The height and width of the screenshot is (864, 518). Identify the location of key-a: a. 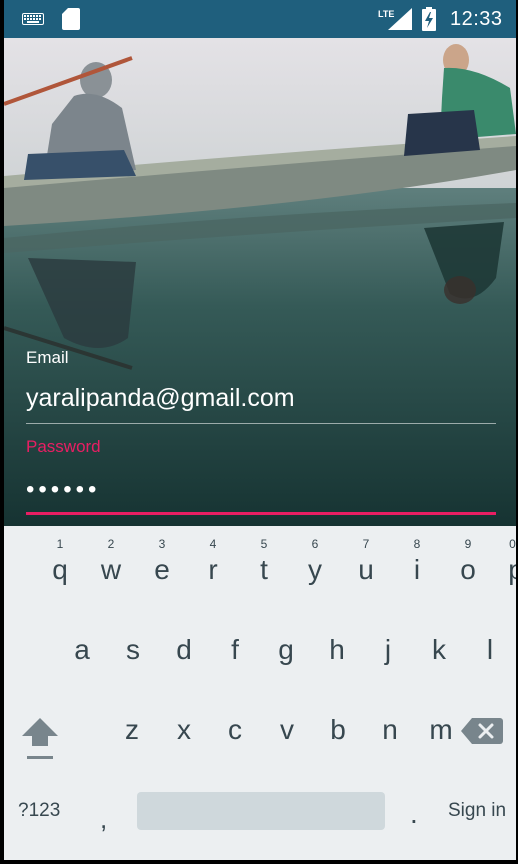
(60, 650).